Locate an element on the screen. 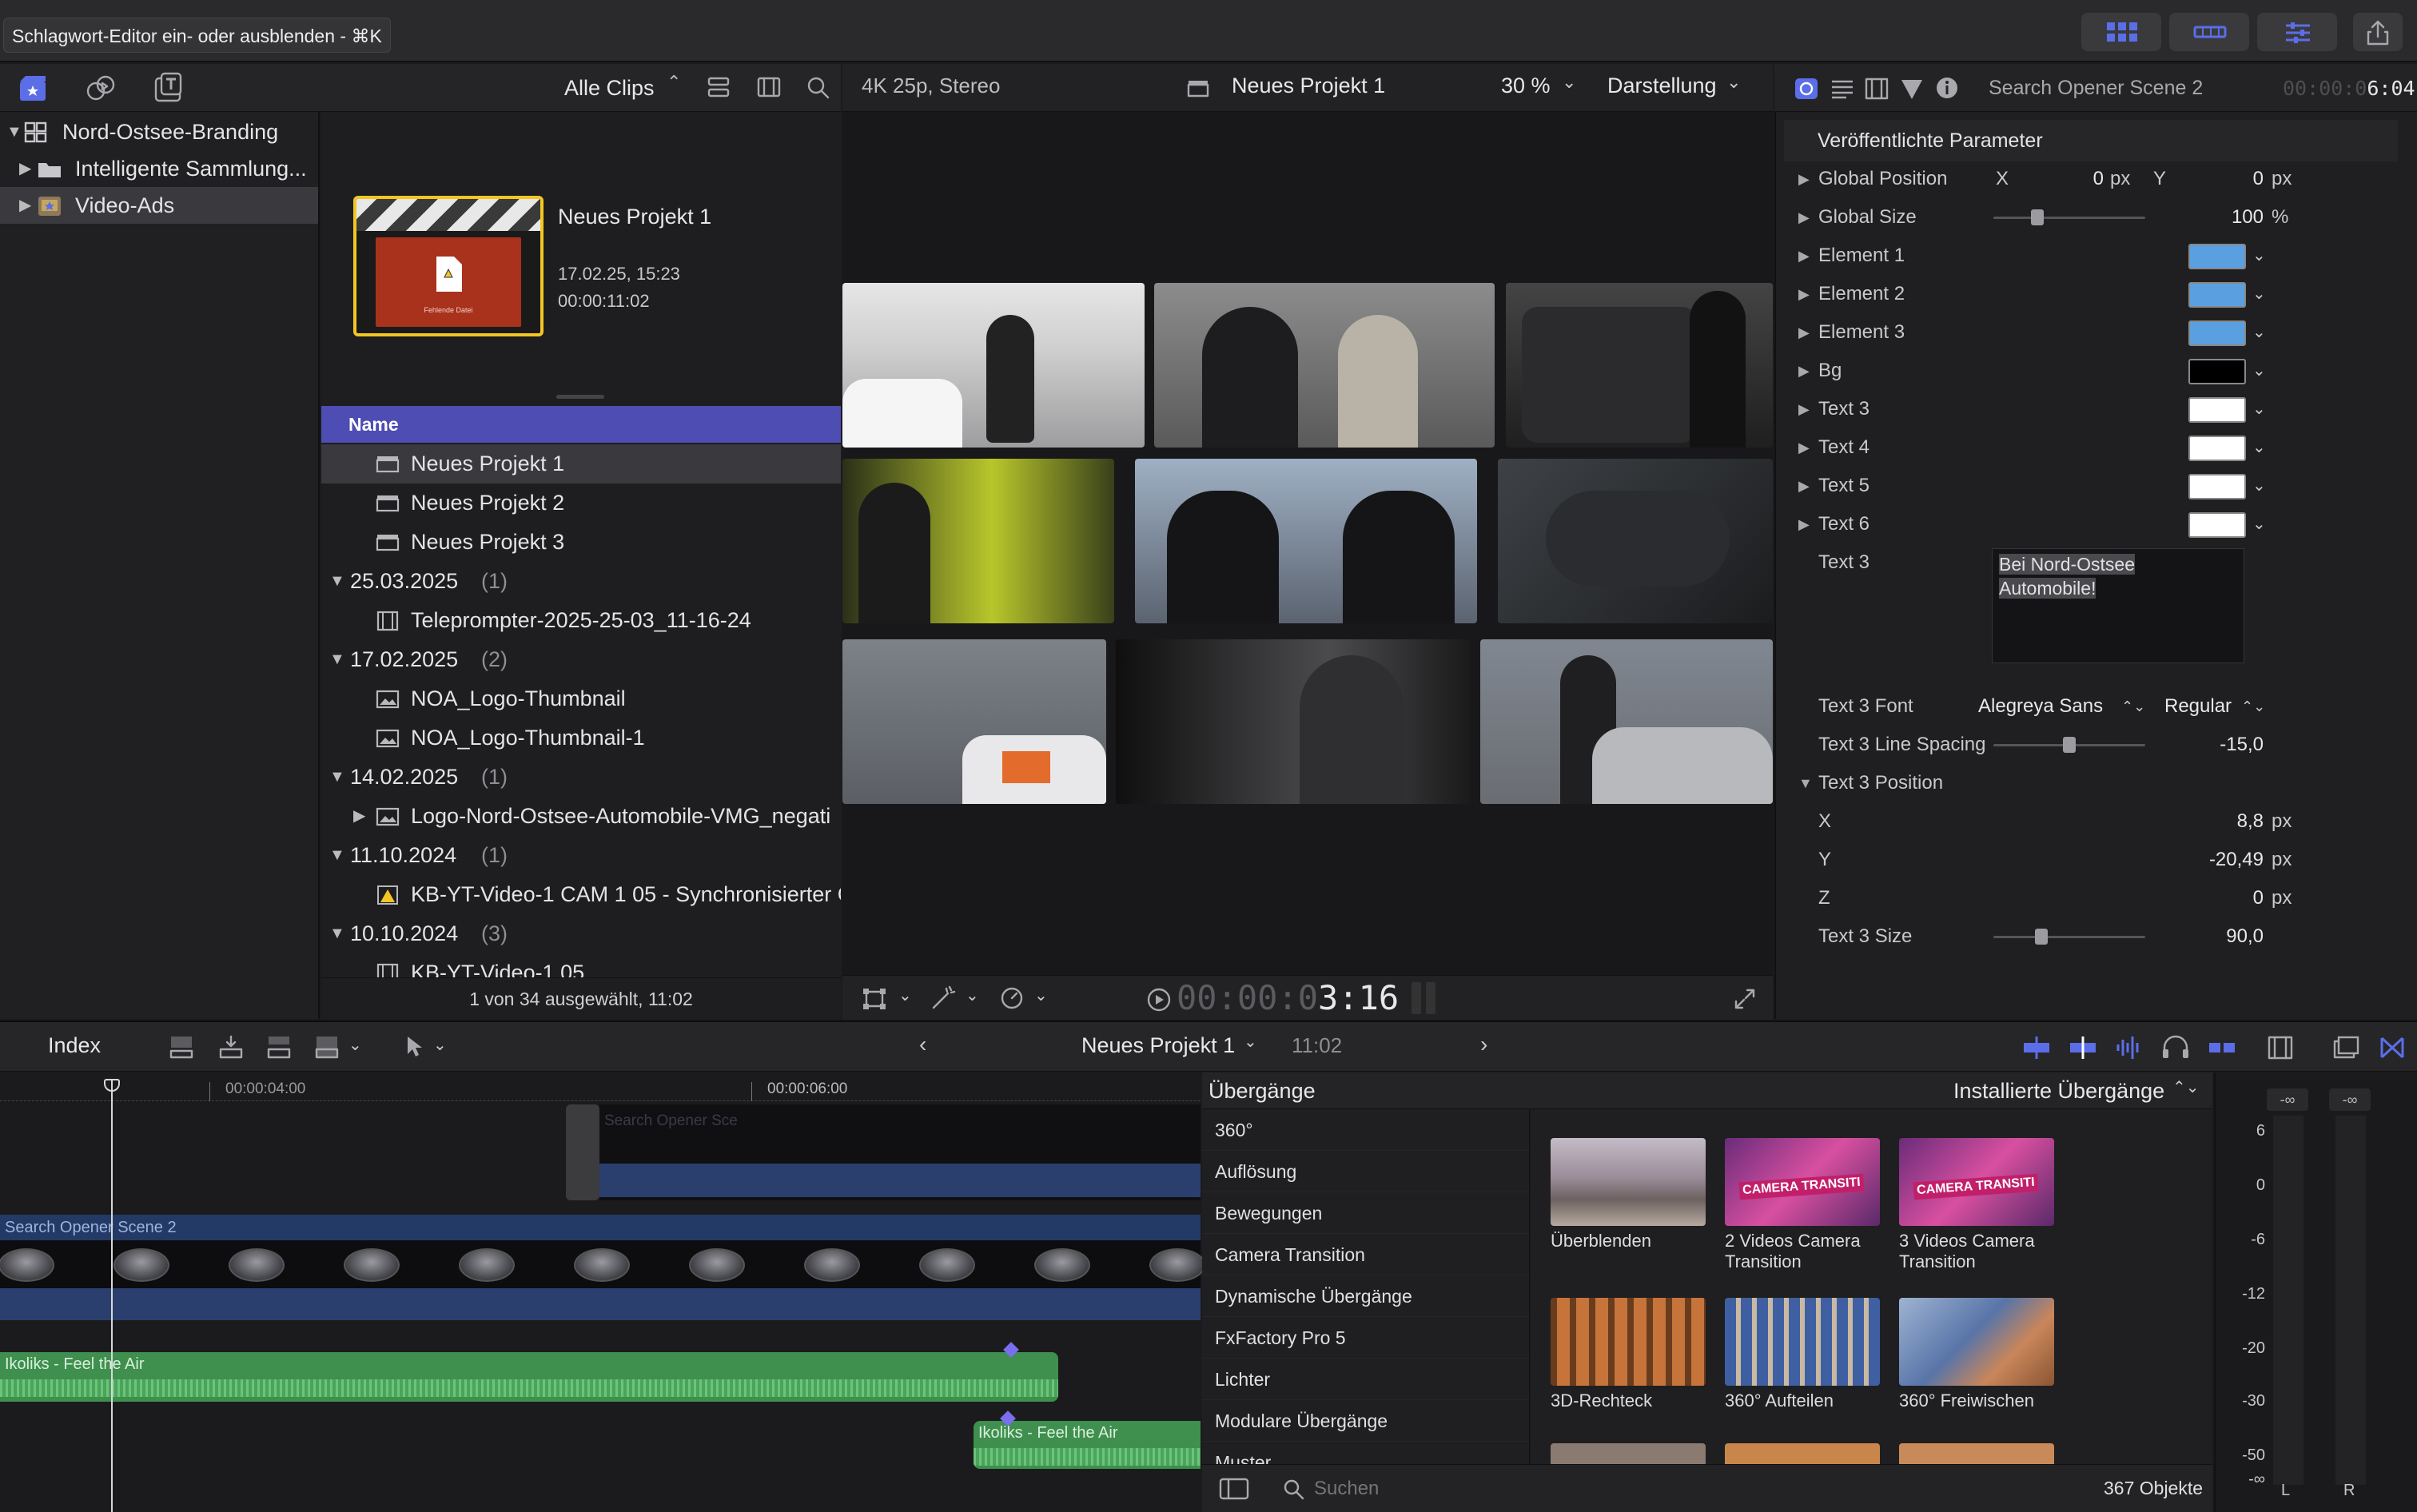 The height and width of the screenshot is (1512, 2417). solo-headphones-icon is located at coordinates (2175, 1047).